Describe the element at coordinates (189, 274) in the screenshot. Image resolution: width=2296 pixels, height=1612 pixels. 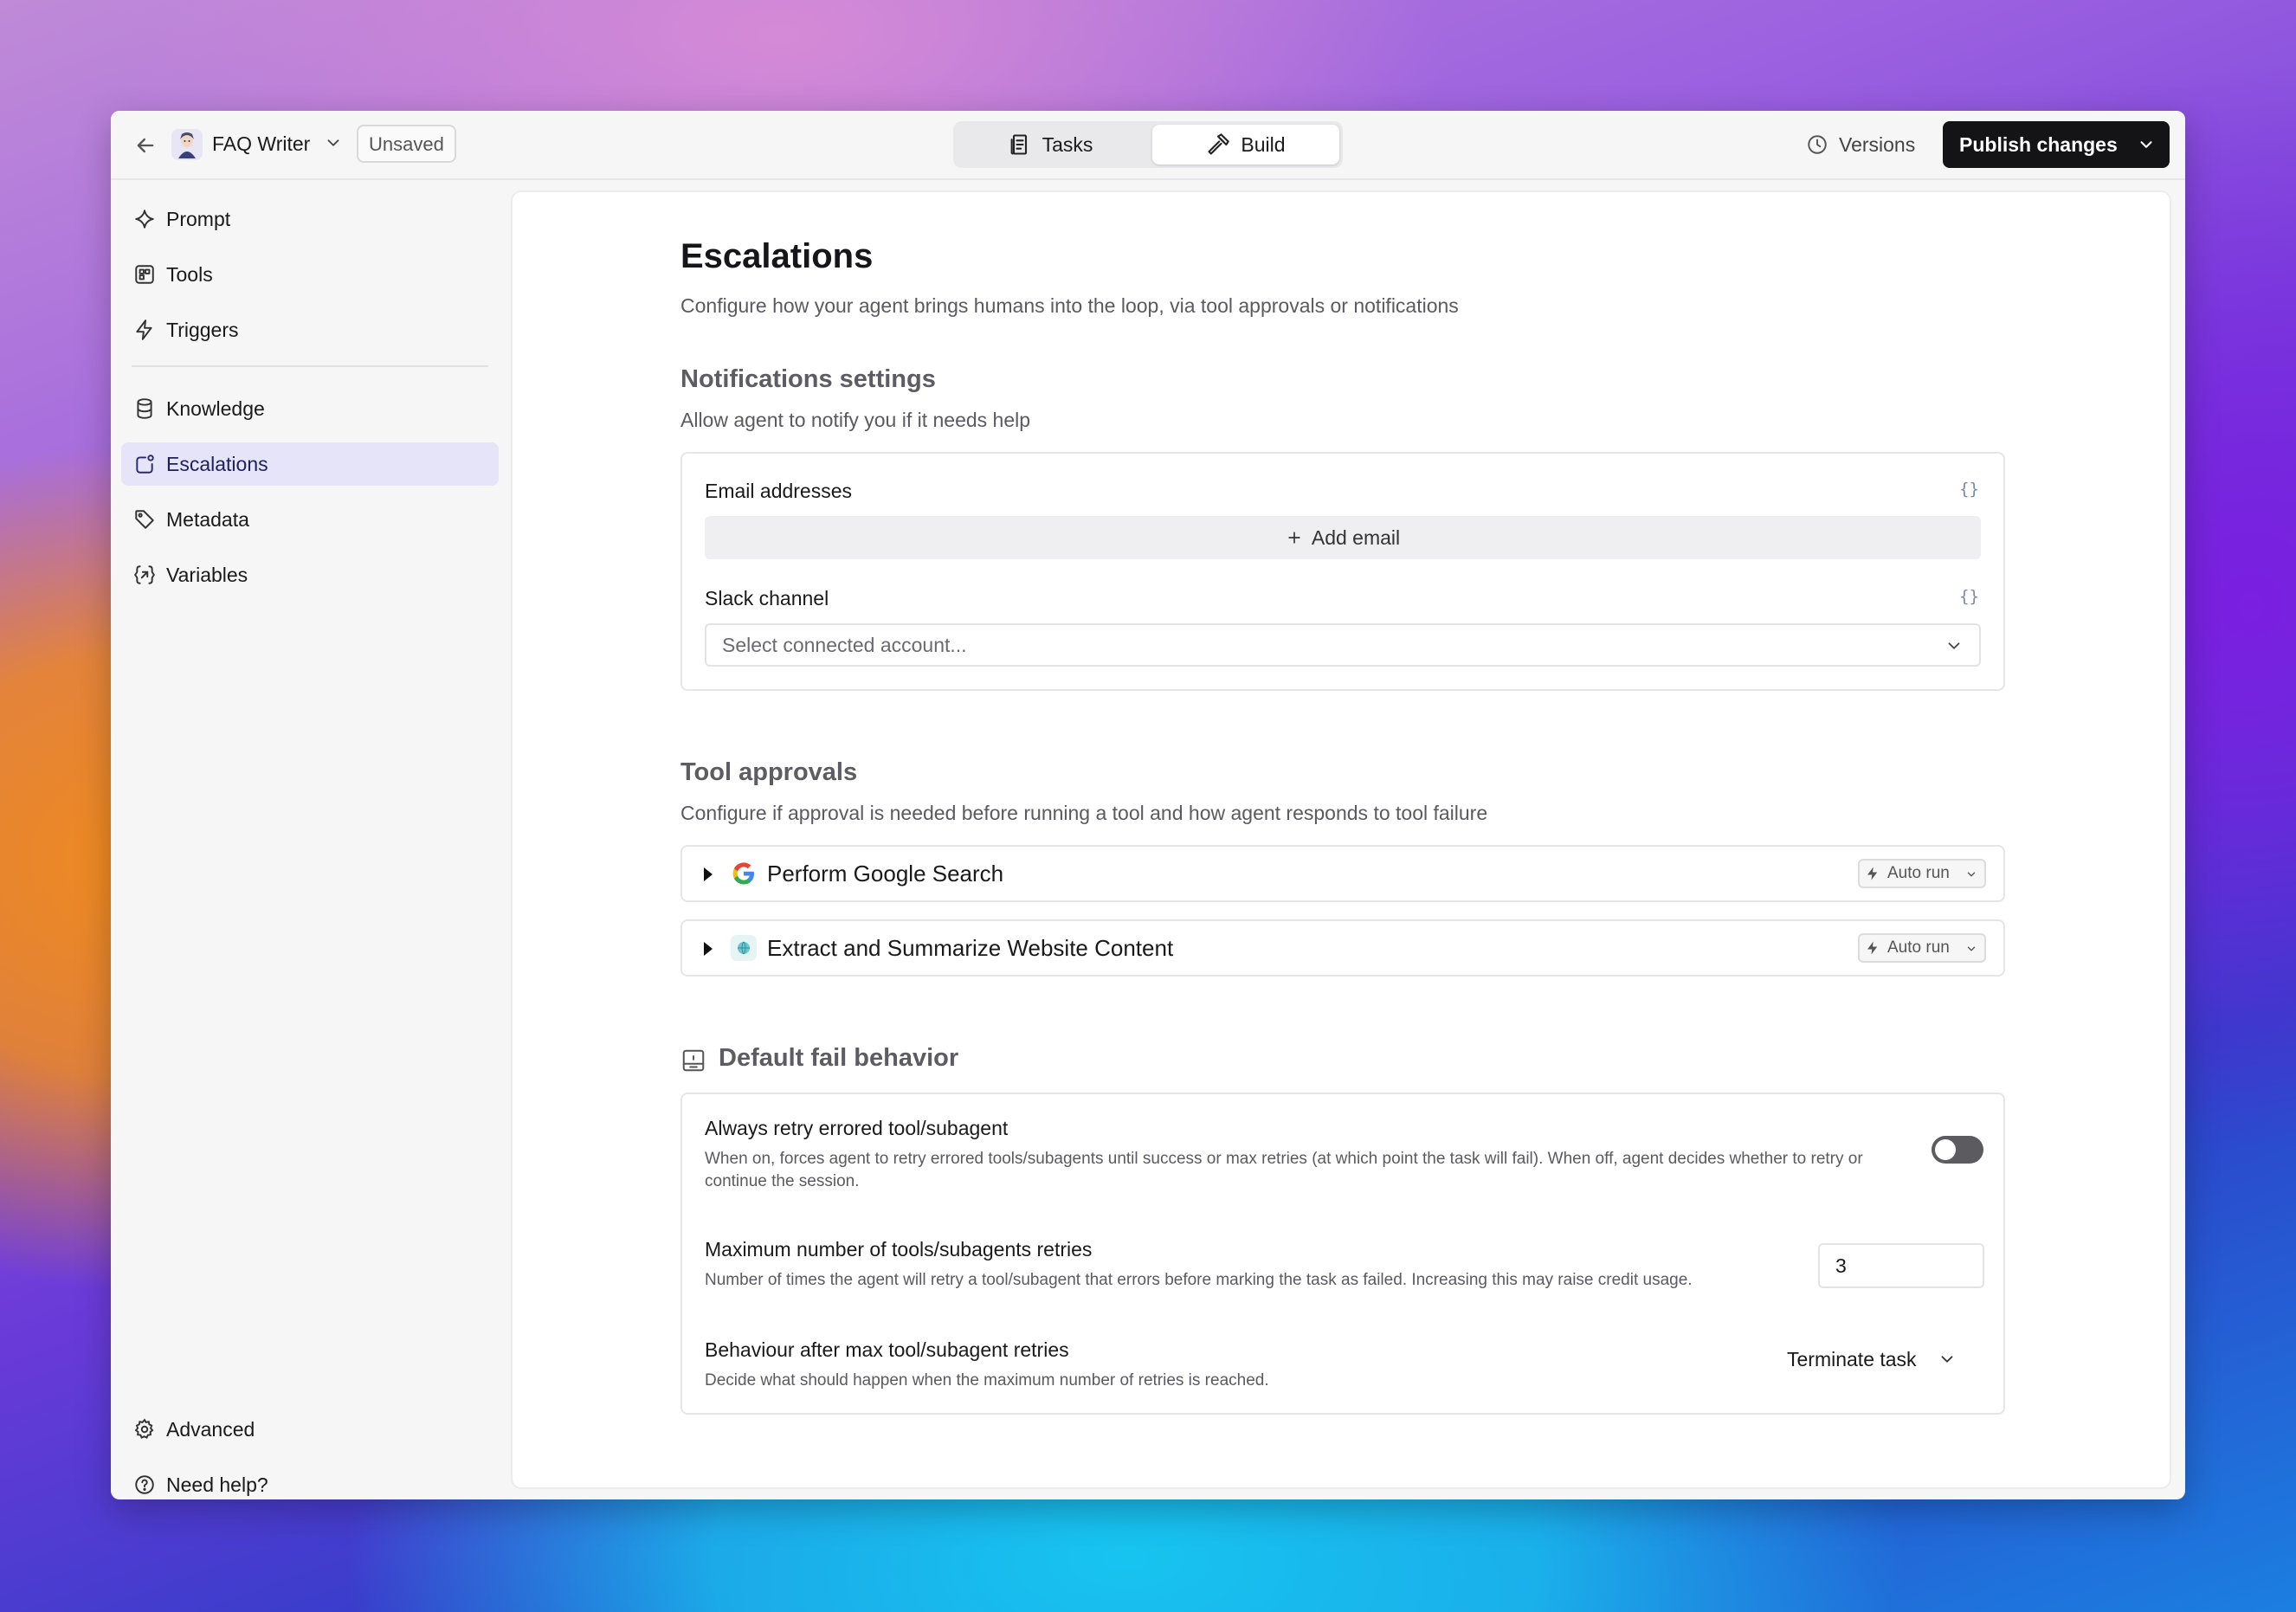
I see `sidebar-item-label: Tools` at that location.